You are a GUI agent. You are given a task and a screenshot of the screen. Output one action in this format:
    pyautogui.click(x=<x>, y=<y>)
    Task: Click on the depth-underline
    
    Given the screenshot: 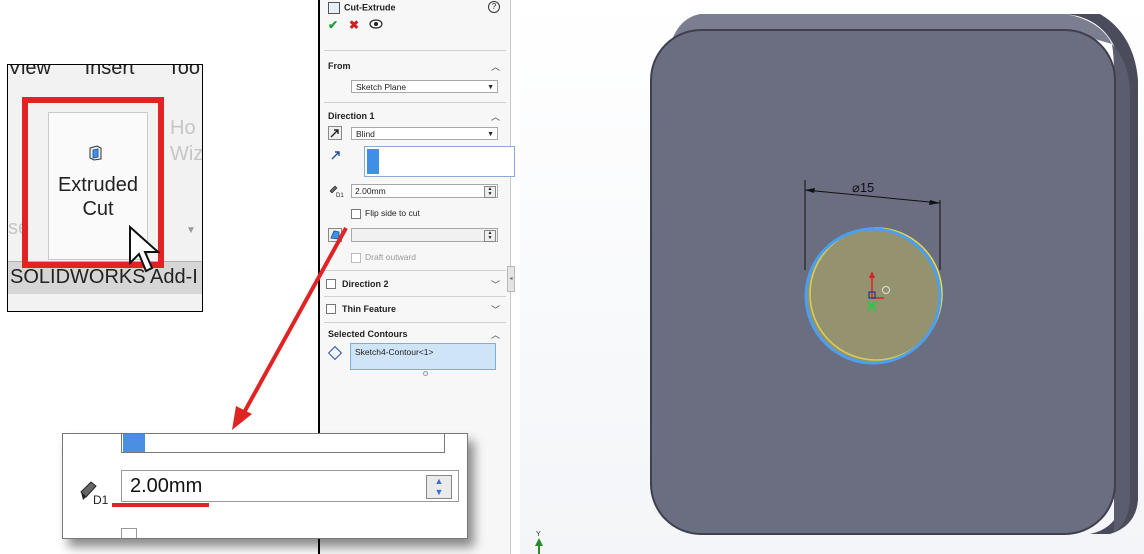 What is the action you would take?
    pyautogui.click(x=160, y=505)
    